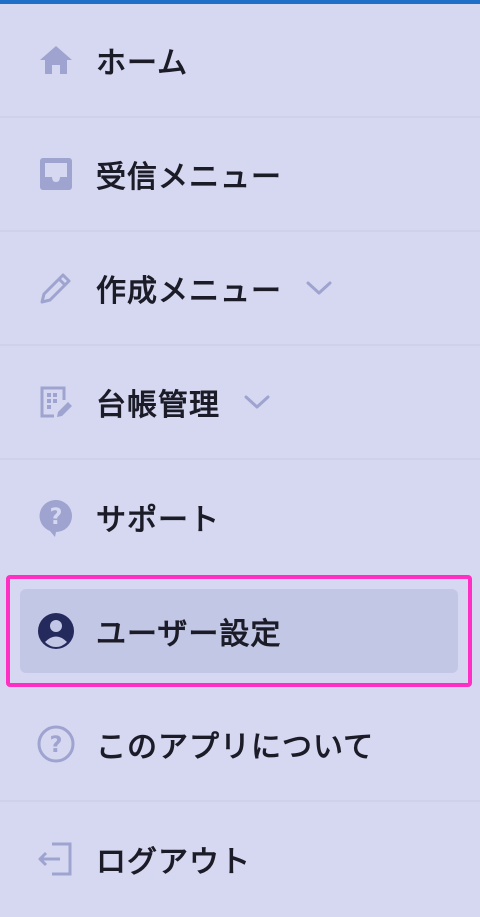  I want to click on help-bubble-icon: ?, so click(56, 517).